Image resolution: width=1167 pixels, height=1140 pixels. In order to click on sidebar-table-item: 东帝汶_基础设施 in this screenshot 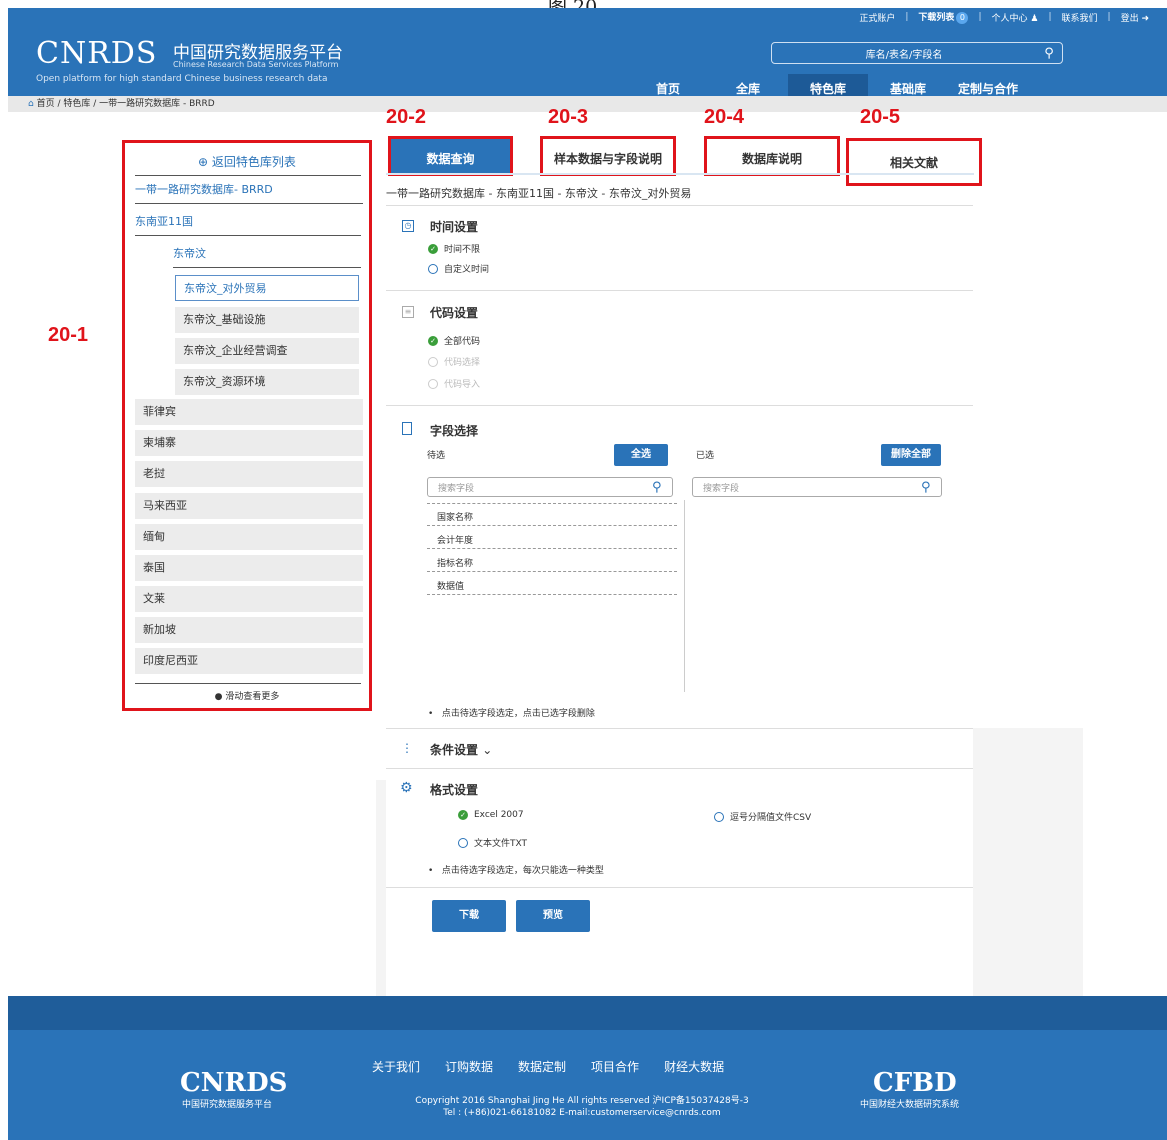, I will do `click(267, 320)`.